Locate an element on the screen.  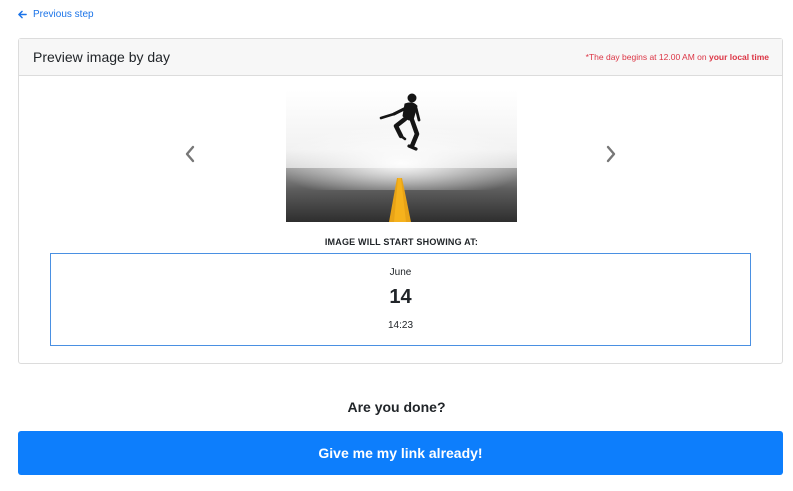
previous-step-link: Previous step is located at coordinates (56, 14).